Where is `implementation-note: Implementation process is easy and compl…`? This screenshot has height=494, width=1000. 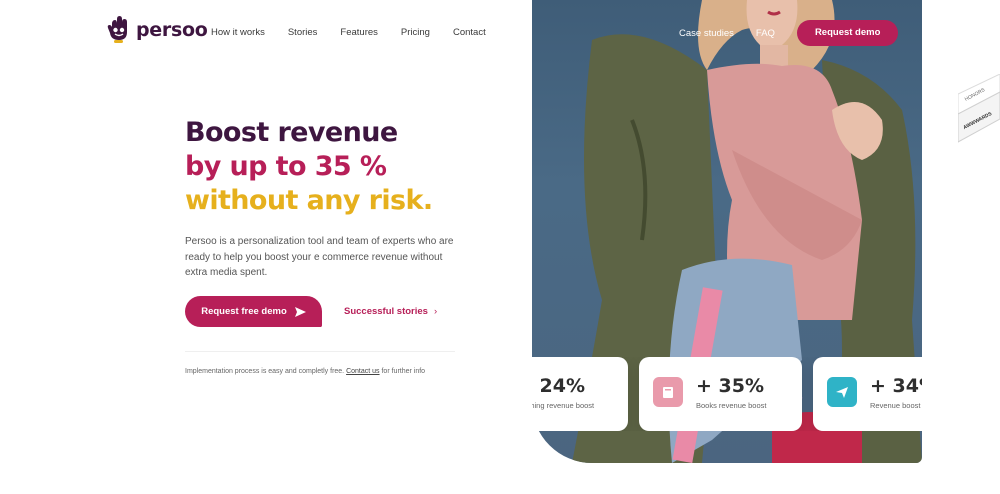 implementation-note: Implementation process is easy and compl… is located at coordinates (305, 371).